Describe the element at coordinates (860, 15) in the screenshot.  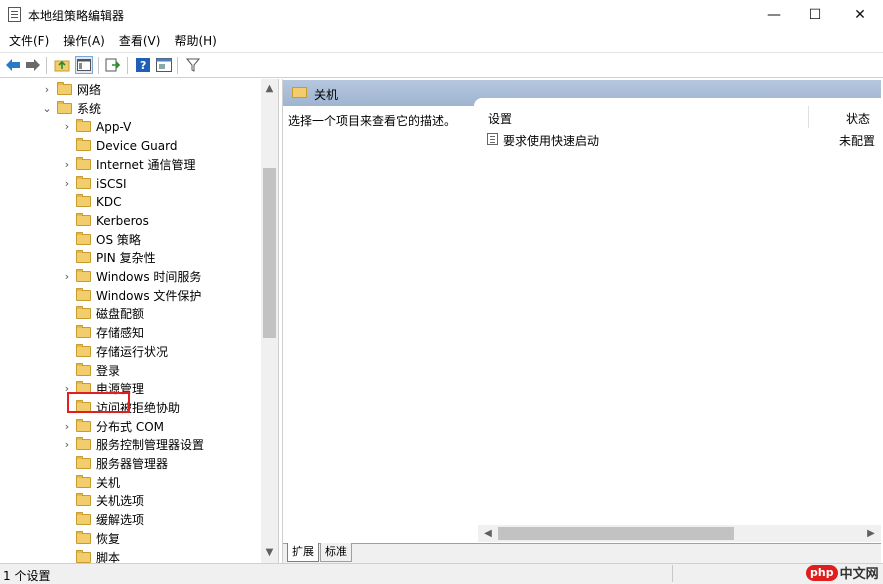
I see `close-button: ✕` at that location.